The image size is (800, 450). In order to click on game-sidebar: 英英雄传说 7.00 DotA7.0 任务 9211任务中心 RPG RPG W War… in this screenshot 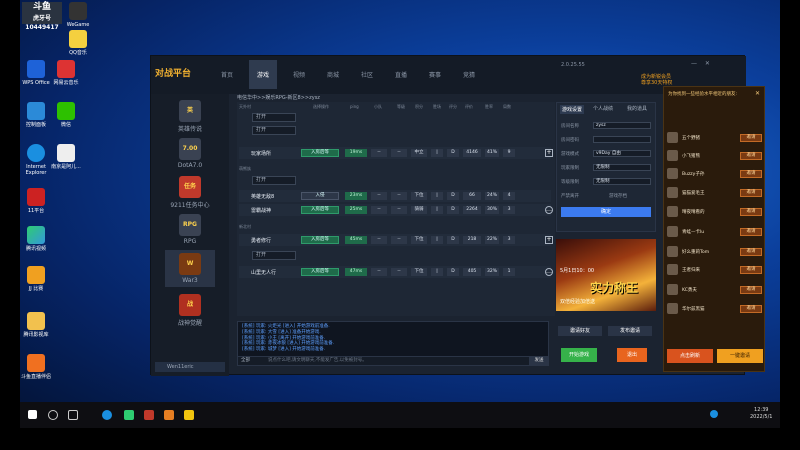, I will do `click(190, 235)`.